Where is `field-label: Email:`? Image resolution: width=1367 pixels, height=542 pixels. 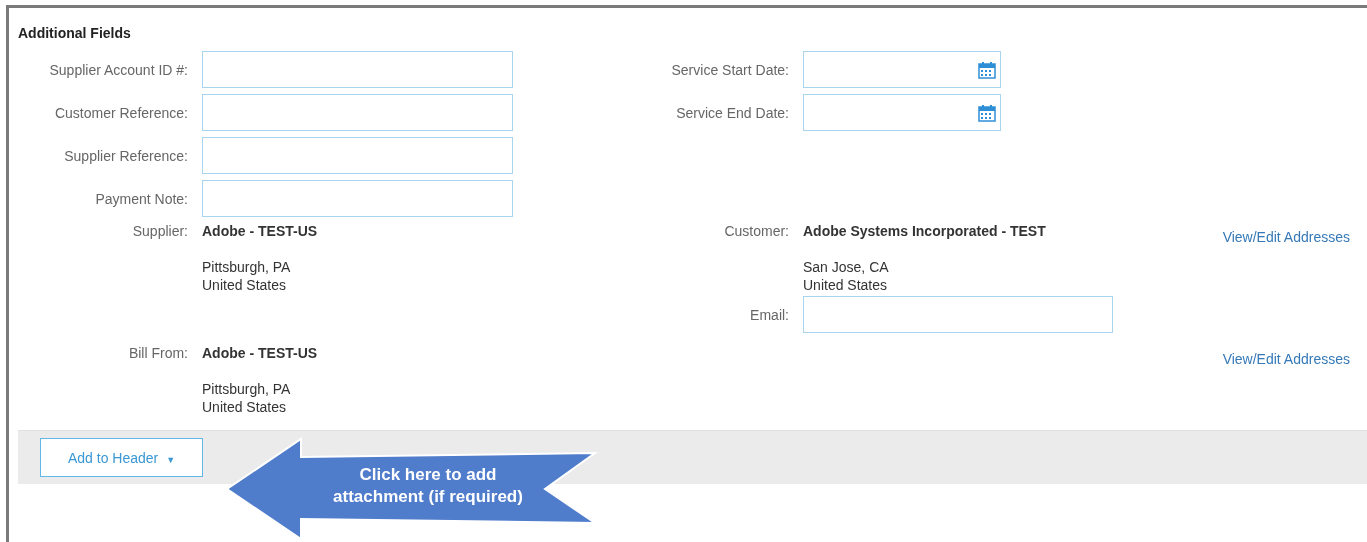 field-label: Email: is located at coordinates (769, 315).